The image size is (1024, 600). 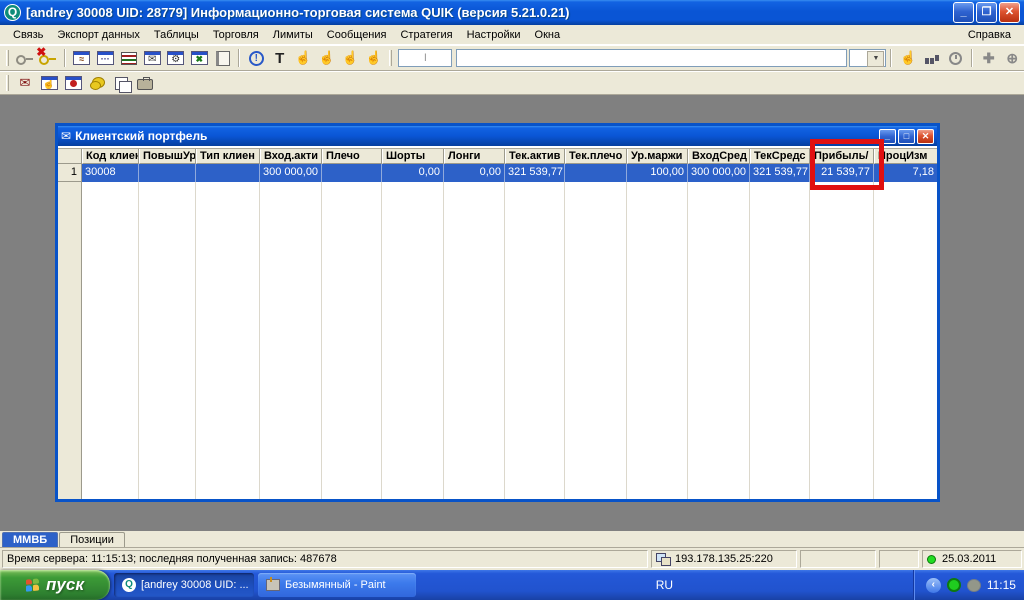 What do you see at coordinates (663, 559) in the screenshot?
I see `network-icon` at bounding box center [663, 559].